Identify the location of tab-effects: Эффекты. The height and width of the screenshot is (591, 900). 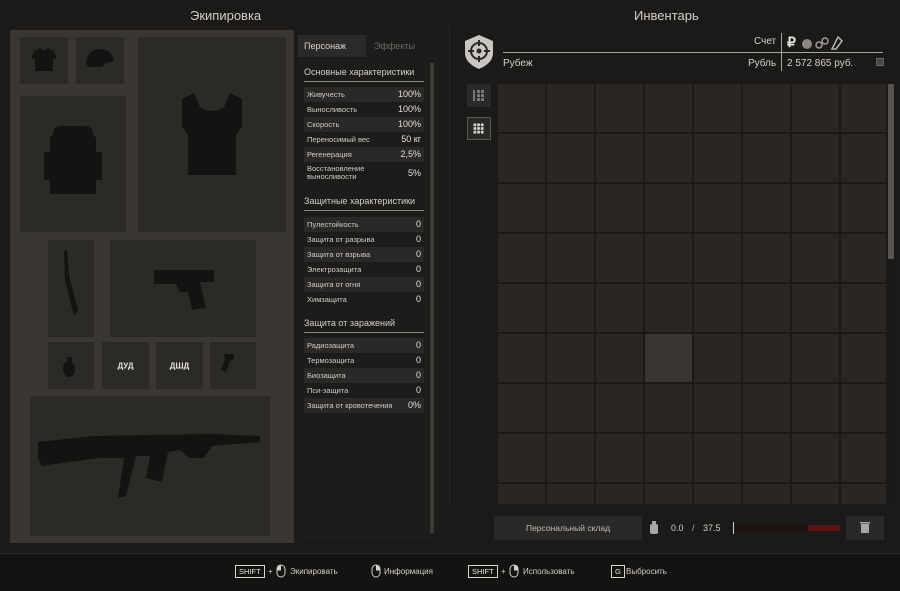
(402, 46).